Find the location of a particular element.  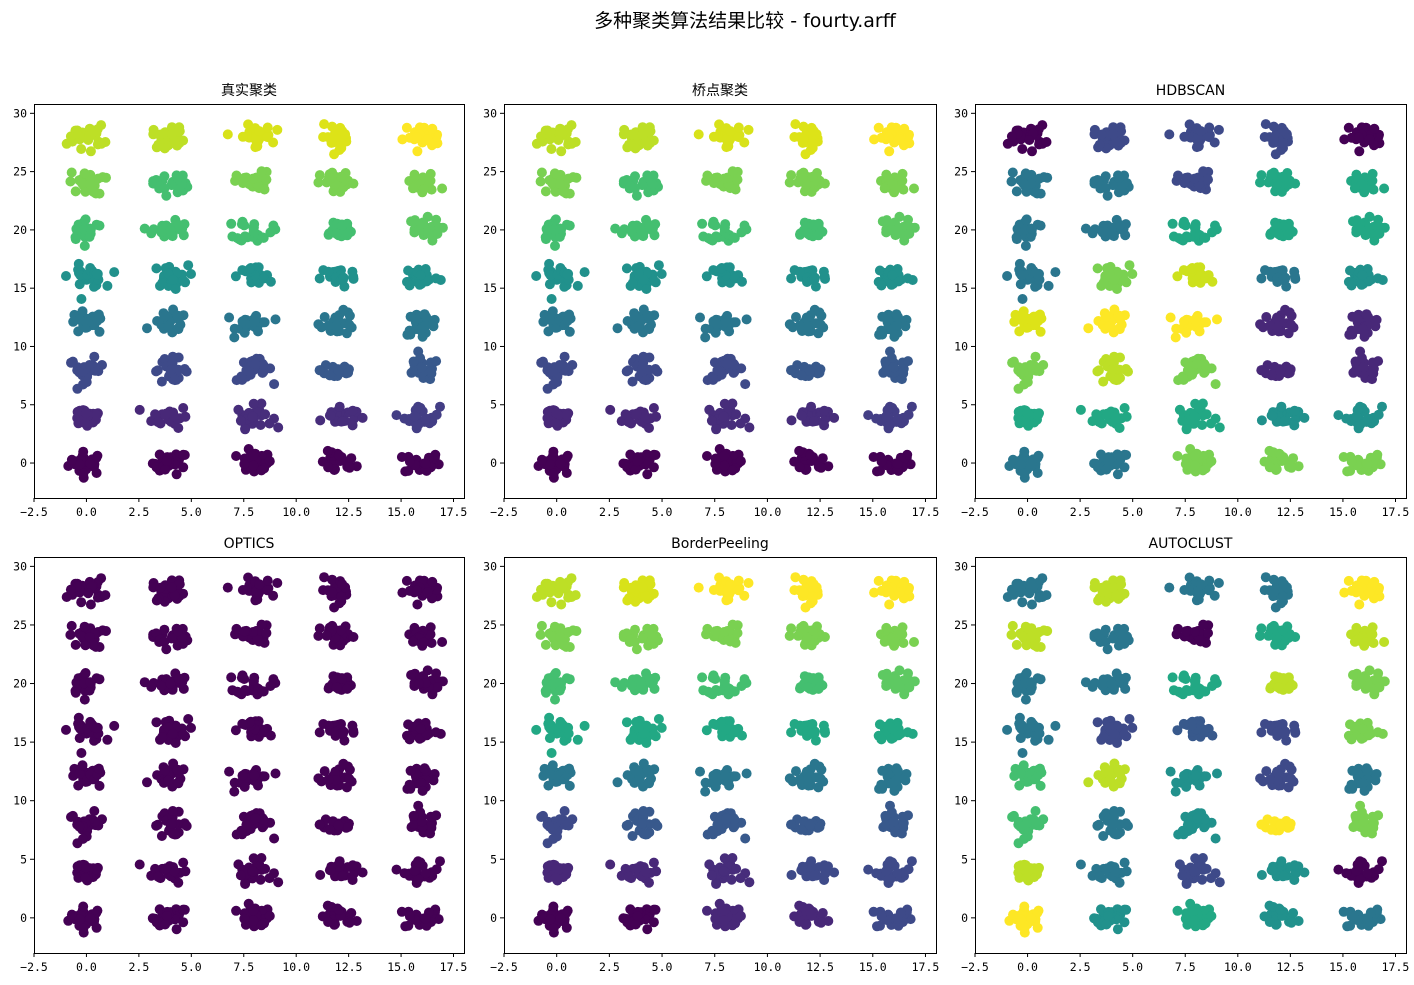

x-tick-label: 10.0 is located at coordinates (1238, 512).